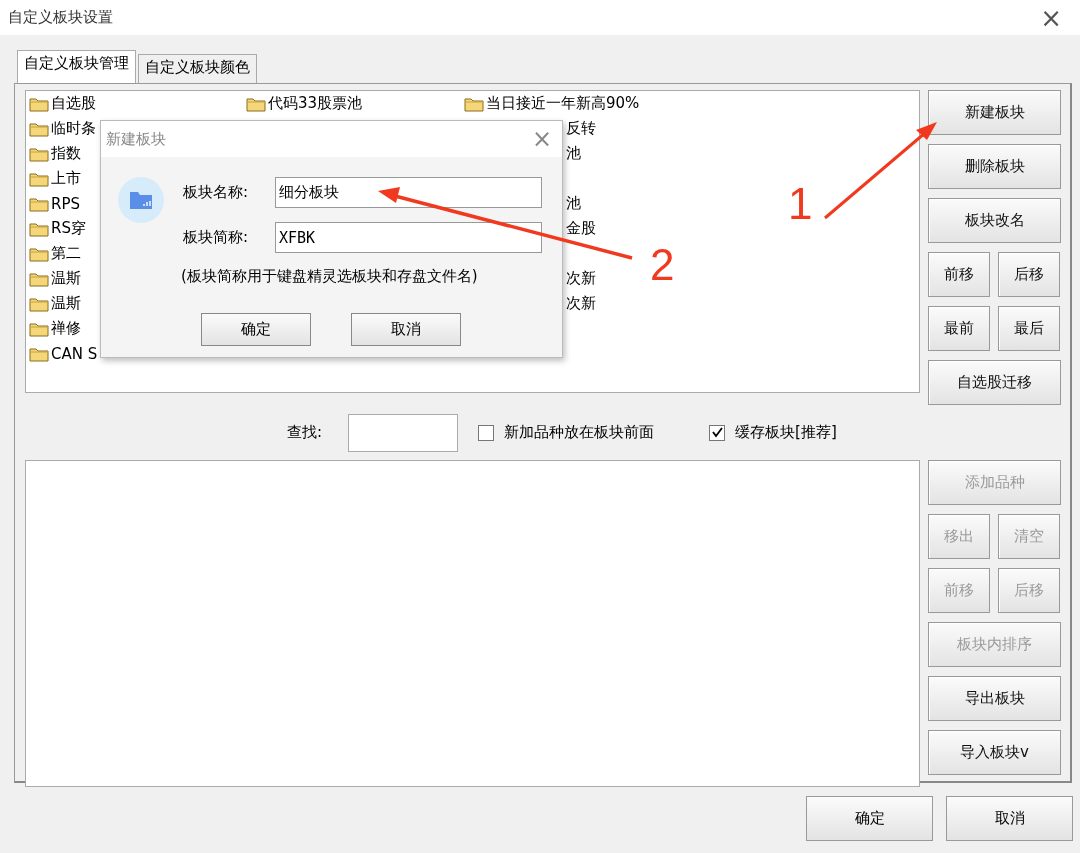 The width and height of the screenshot is (1080, 853). I want to click on annotation-number: 2, so click(662, 265).